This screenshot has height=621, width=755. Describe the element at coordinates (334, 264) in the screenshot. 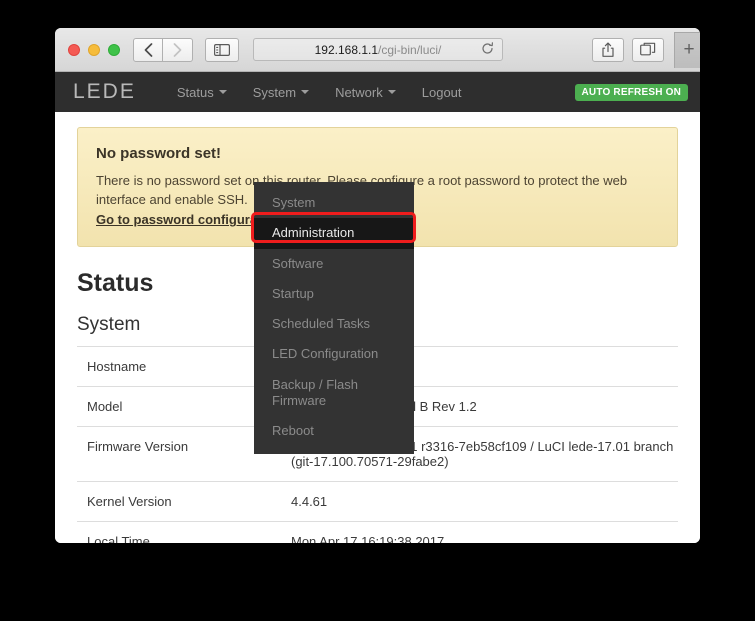

I see `menu-item-software: Software` at that location.